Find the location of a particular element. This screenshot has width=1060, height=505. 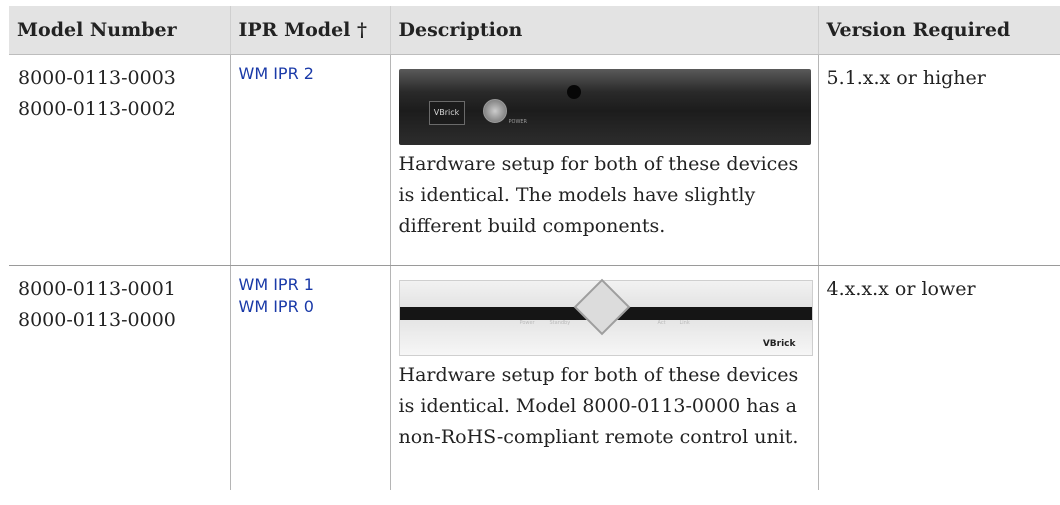

header-version-required: Version Required is located at coordinates (938, 30).